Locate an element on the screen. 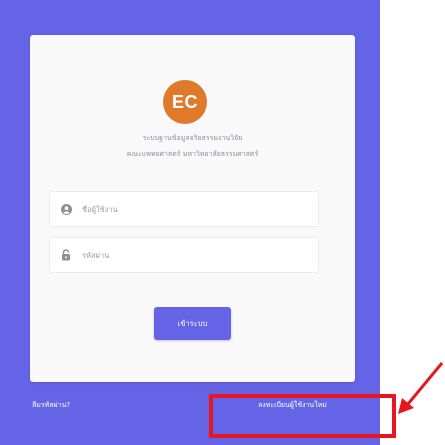  user-circle-icon is located at coordinates (66, 209).